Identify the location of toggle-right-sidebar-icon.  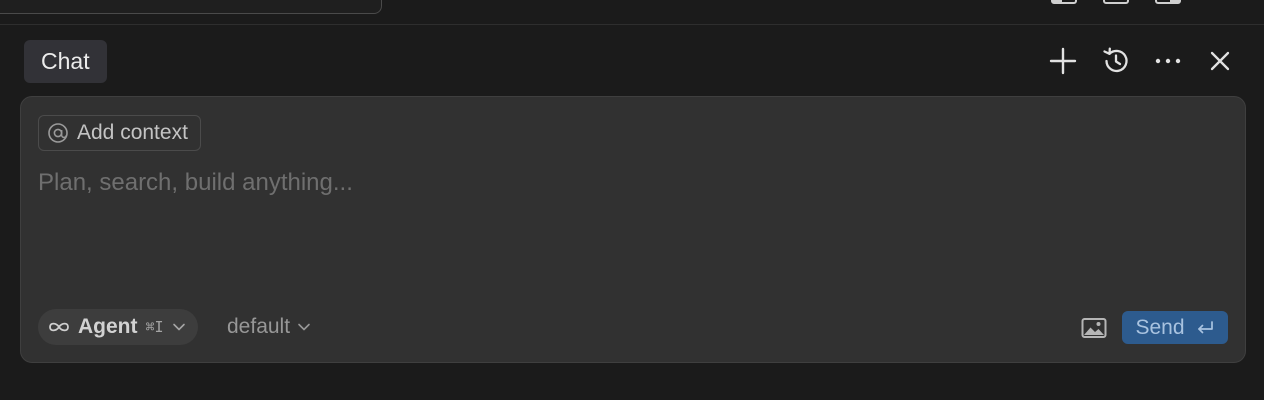
(1168, 2).